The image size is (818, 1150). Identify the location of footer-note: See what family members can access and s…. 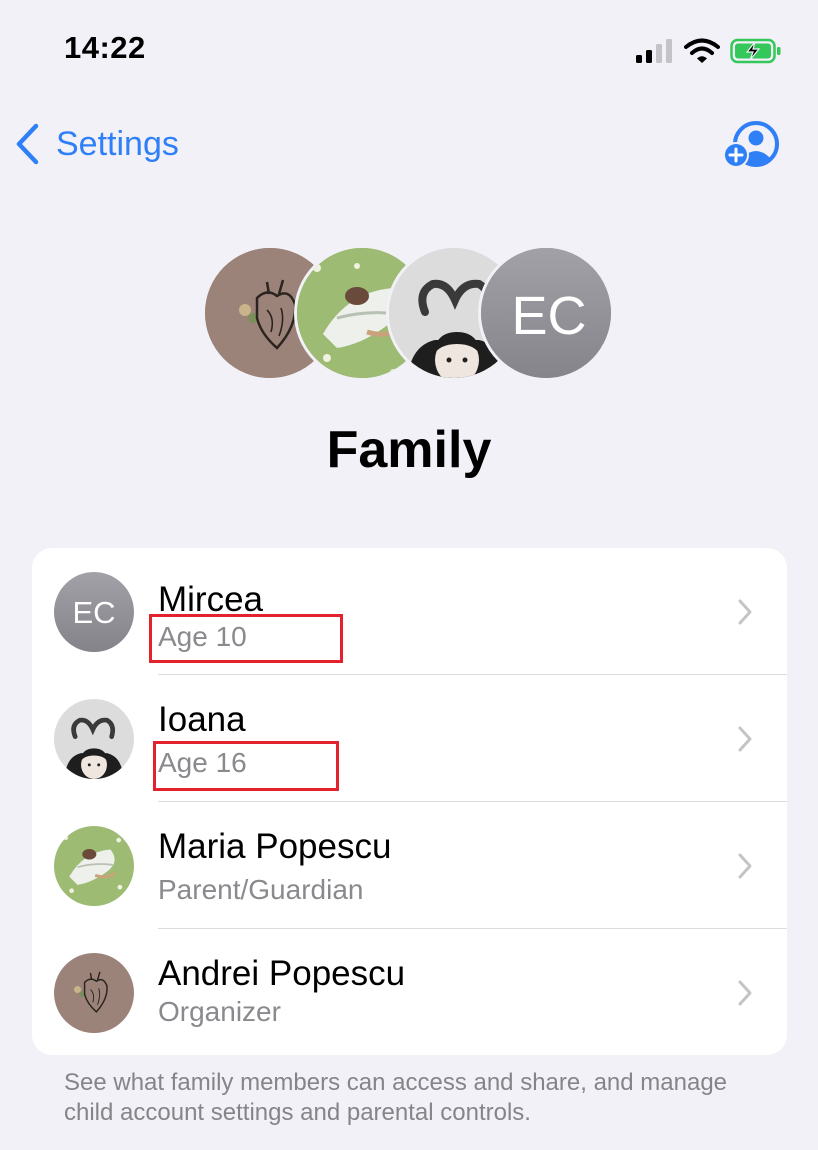
(396, 1097).